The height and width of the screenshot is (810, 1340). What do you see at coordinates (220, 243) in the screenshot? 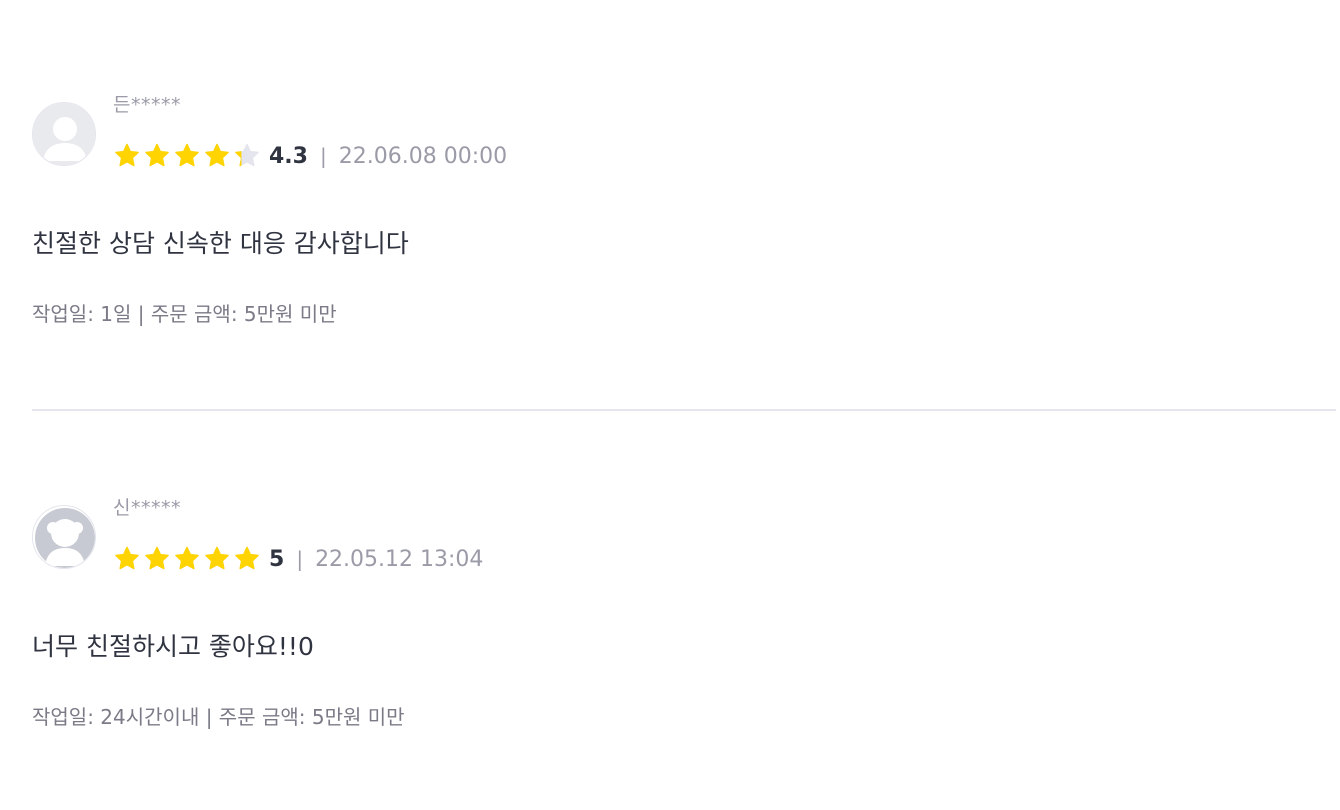
I see `review-comment: 친절한 상담 신속한 대응 감사합니다` at bounding box center [220, 243].